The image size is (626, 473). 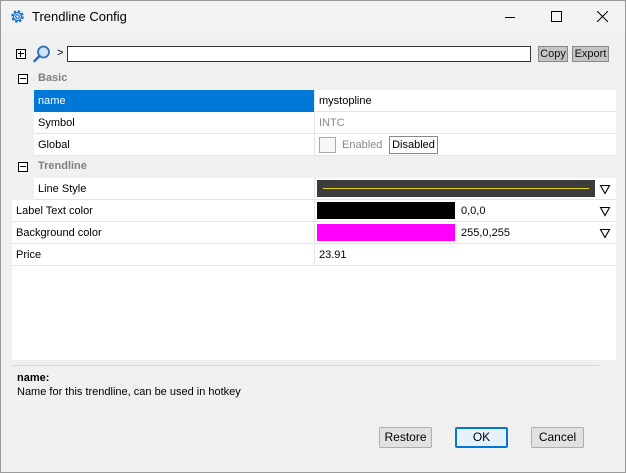 I want to click on background-color-value: 255,0,255, so click(x=485, y=233).